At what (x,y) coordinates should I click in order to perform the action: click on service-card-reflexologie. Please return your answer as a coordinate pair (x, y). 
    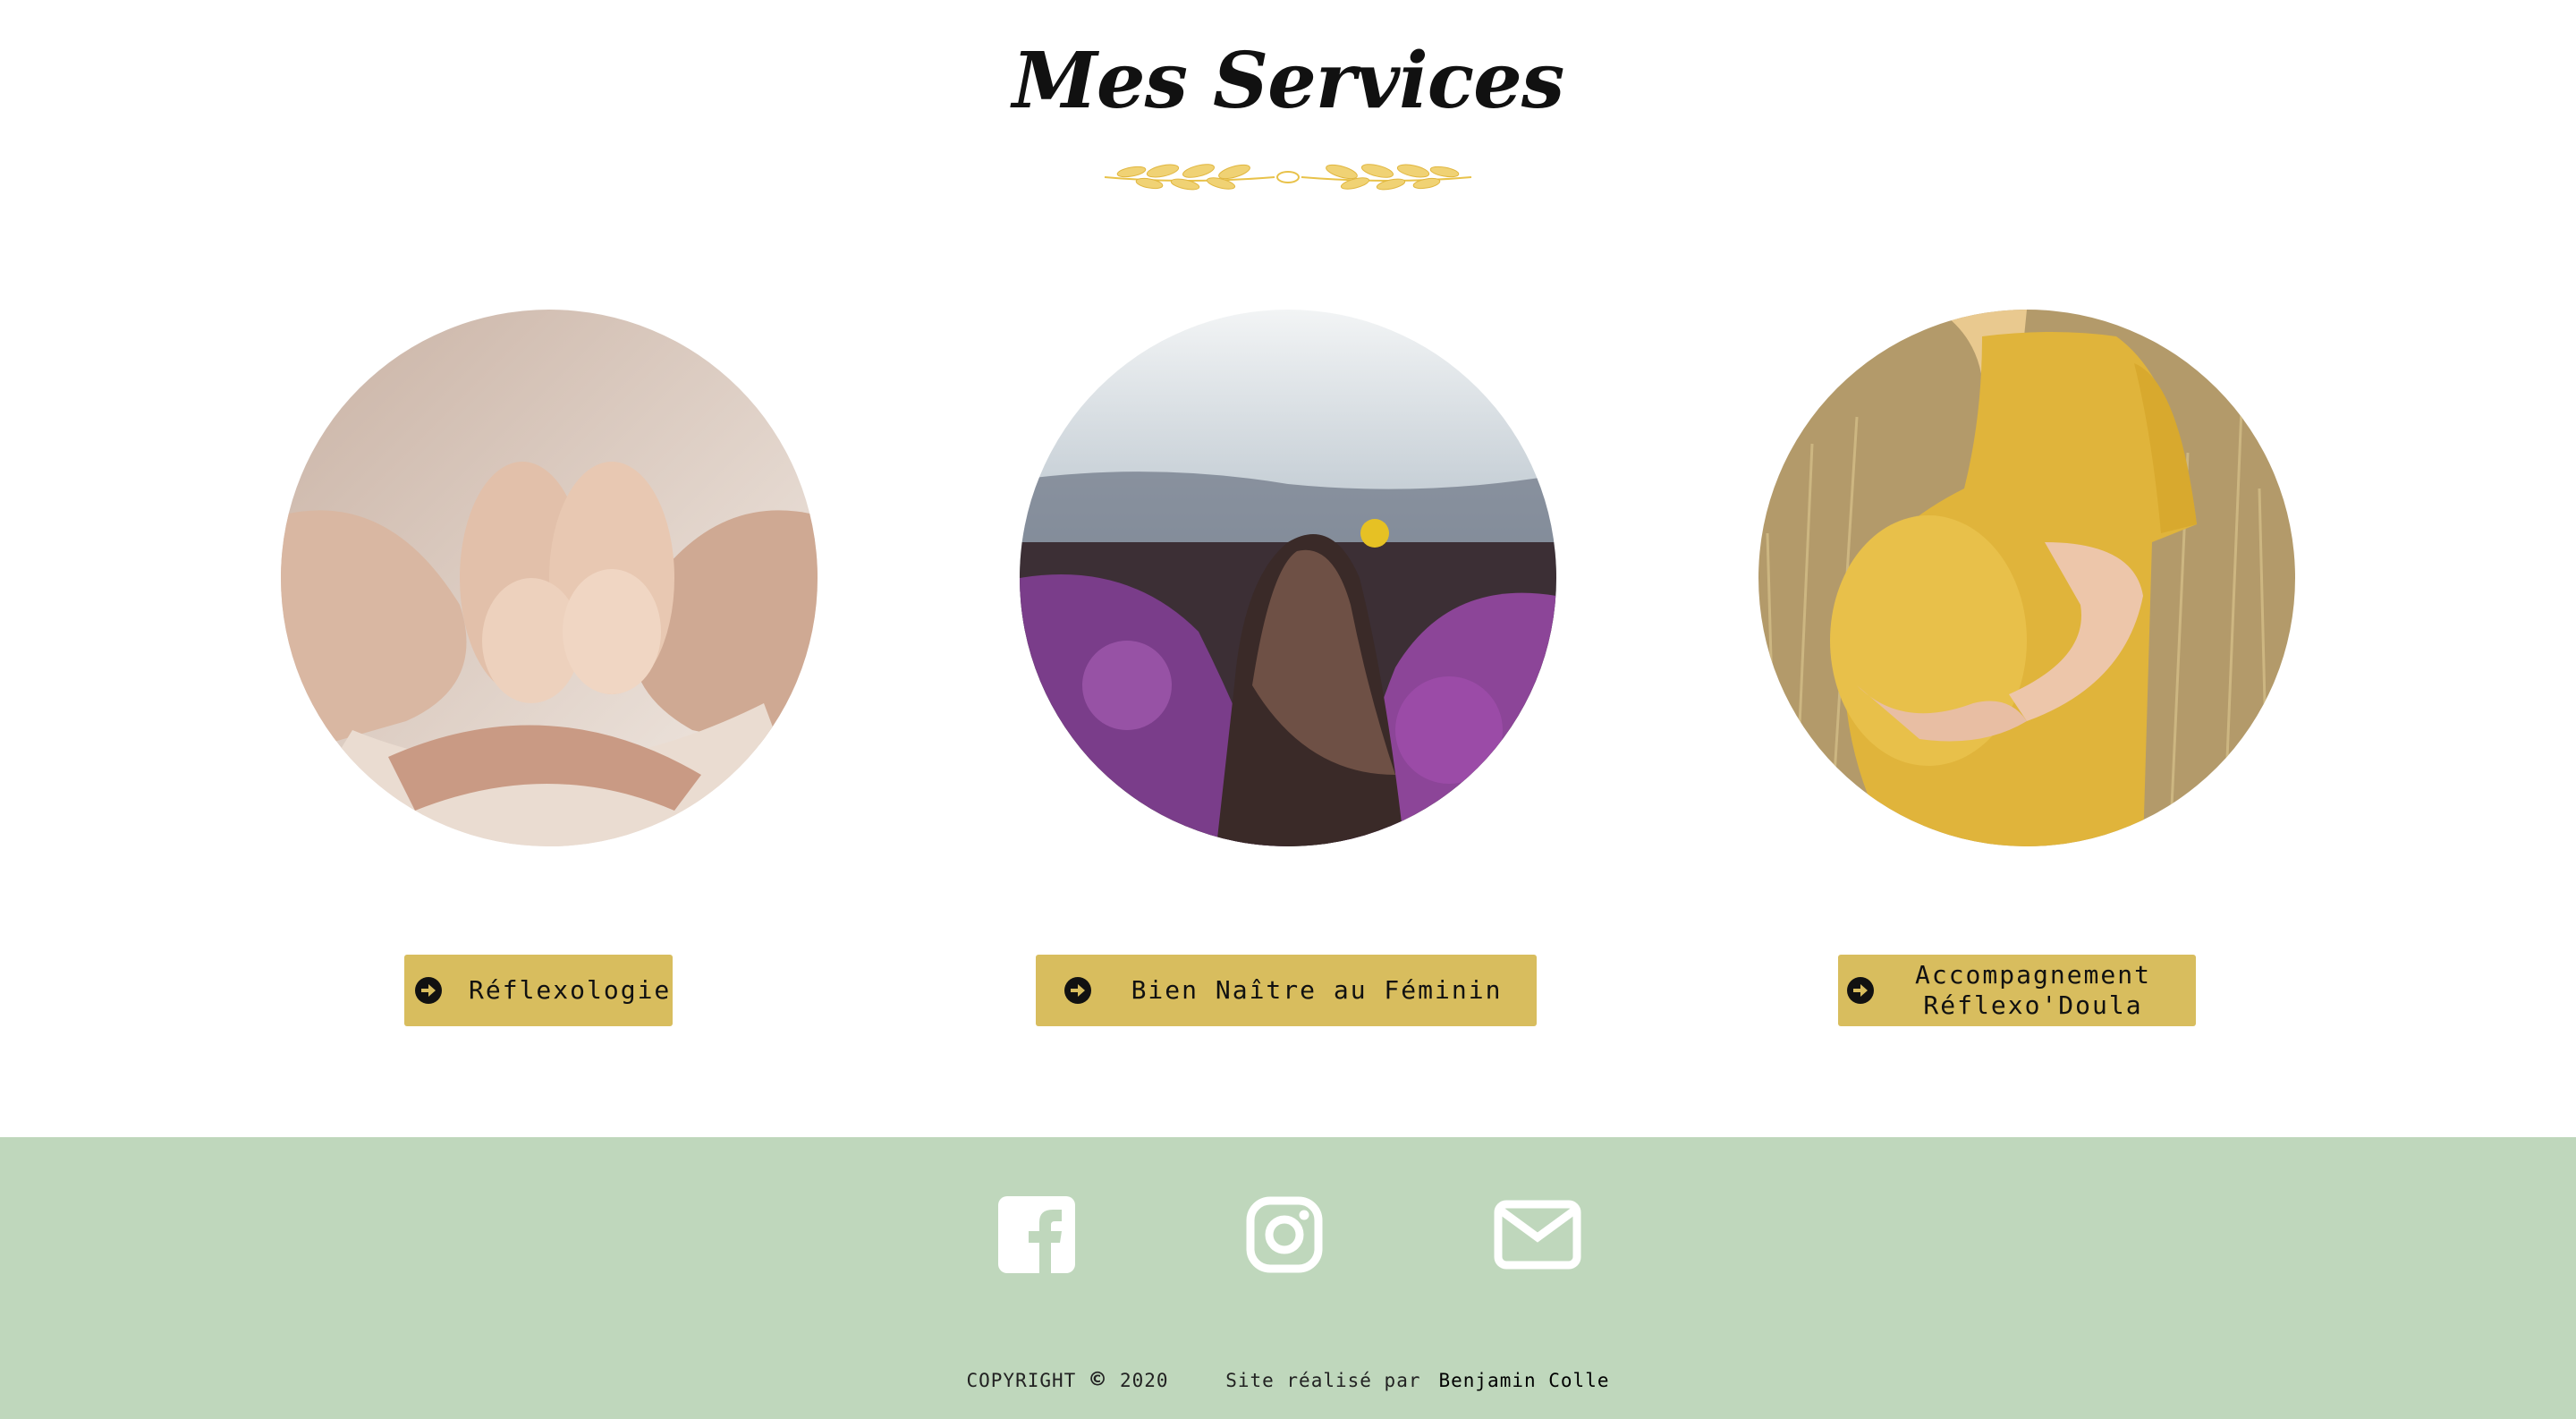
    Looking at the image, I should click on (549, 578).